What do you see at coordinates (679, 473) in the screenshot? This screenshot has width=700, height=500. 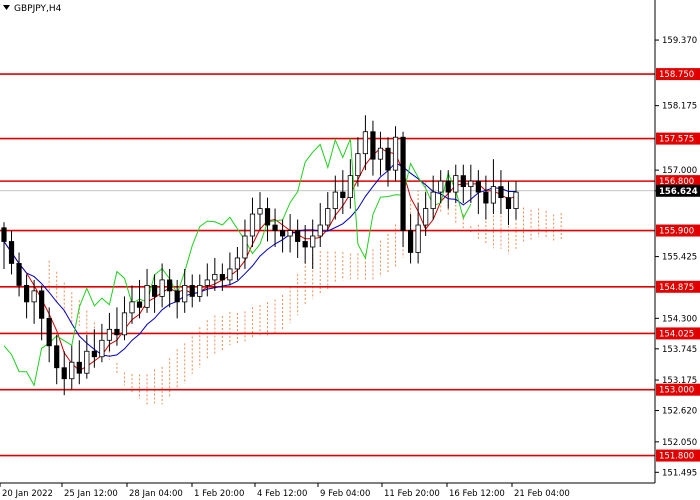 I see `price-tick-label: 151.495` at bounding box center [679, 473].